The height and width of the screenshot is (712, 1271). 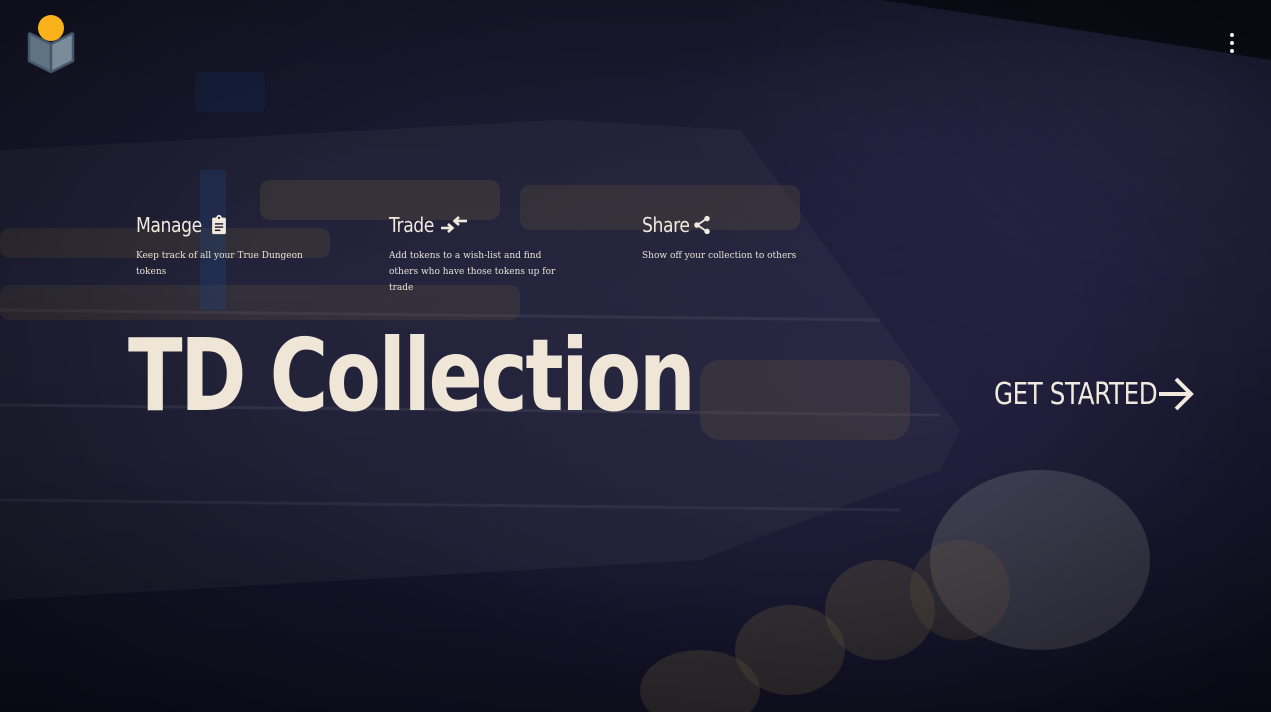 What do you see at coordinates (1076, 394) in the screenshot?
I see `get-started-label: GET STARTED` at bounding box center [1076, 394].